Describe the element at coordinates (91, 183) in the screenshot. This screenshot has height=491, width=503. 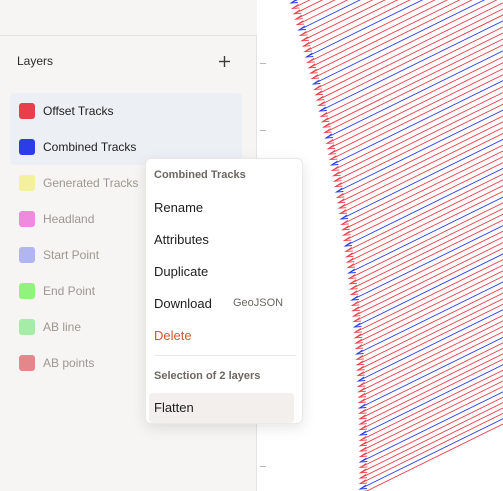
I see `layer-label: Generated Tracks` at that location.